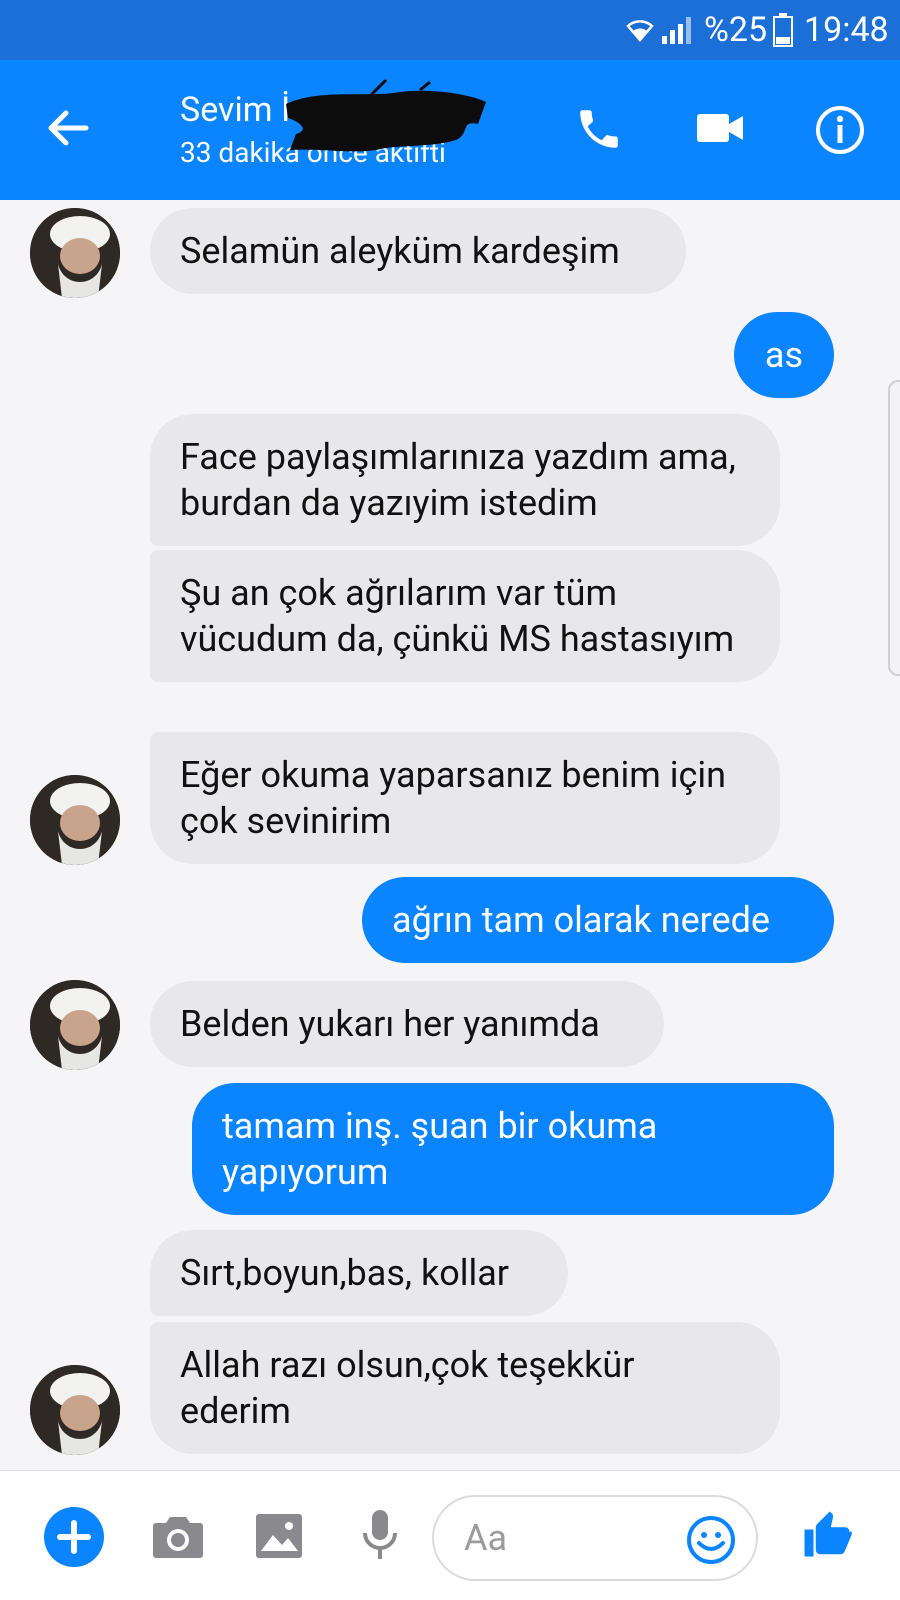 The height and width of the screenshot is (1600, 900). Describe the element at coordinates (840, 130) in the screenshot. I see `info-icon` at that location.